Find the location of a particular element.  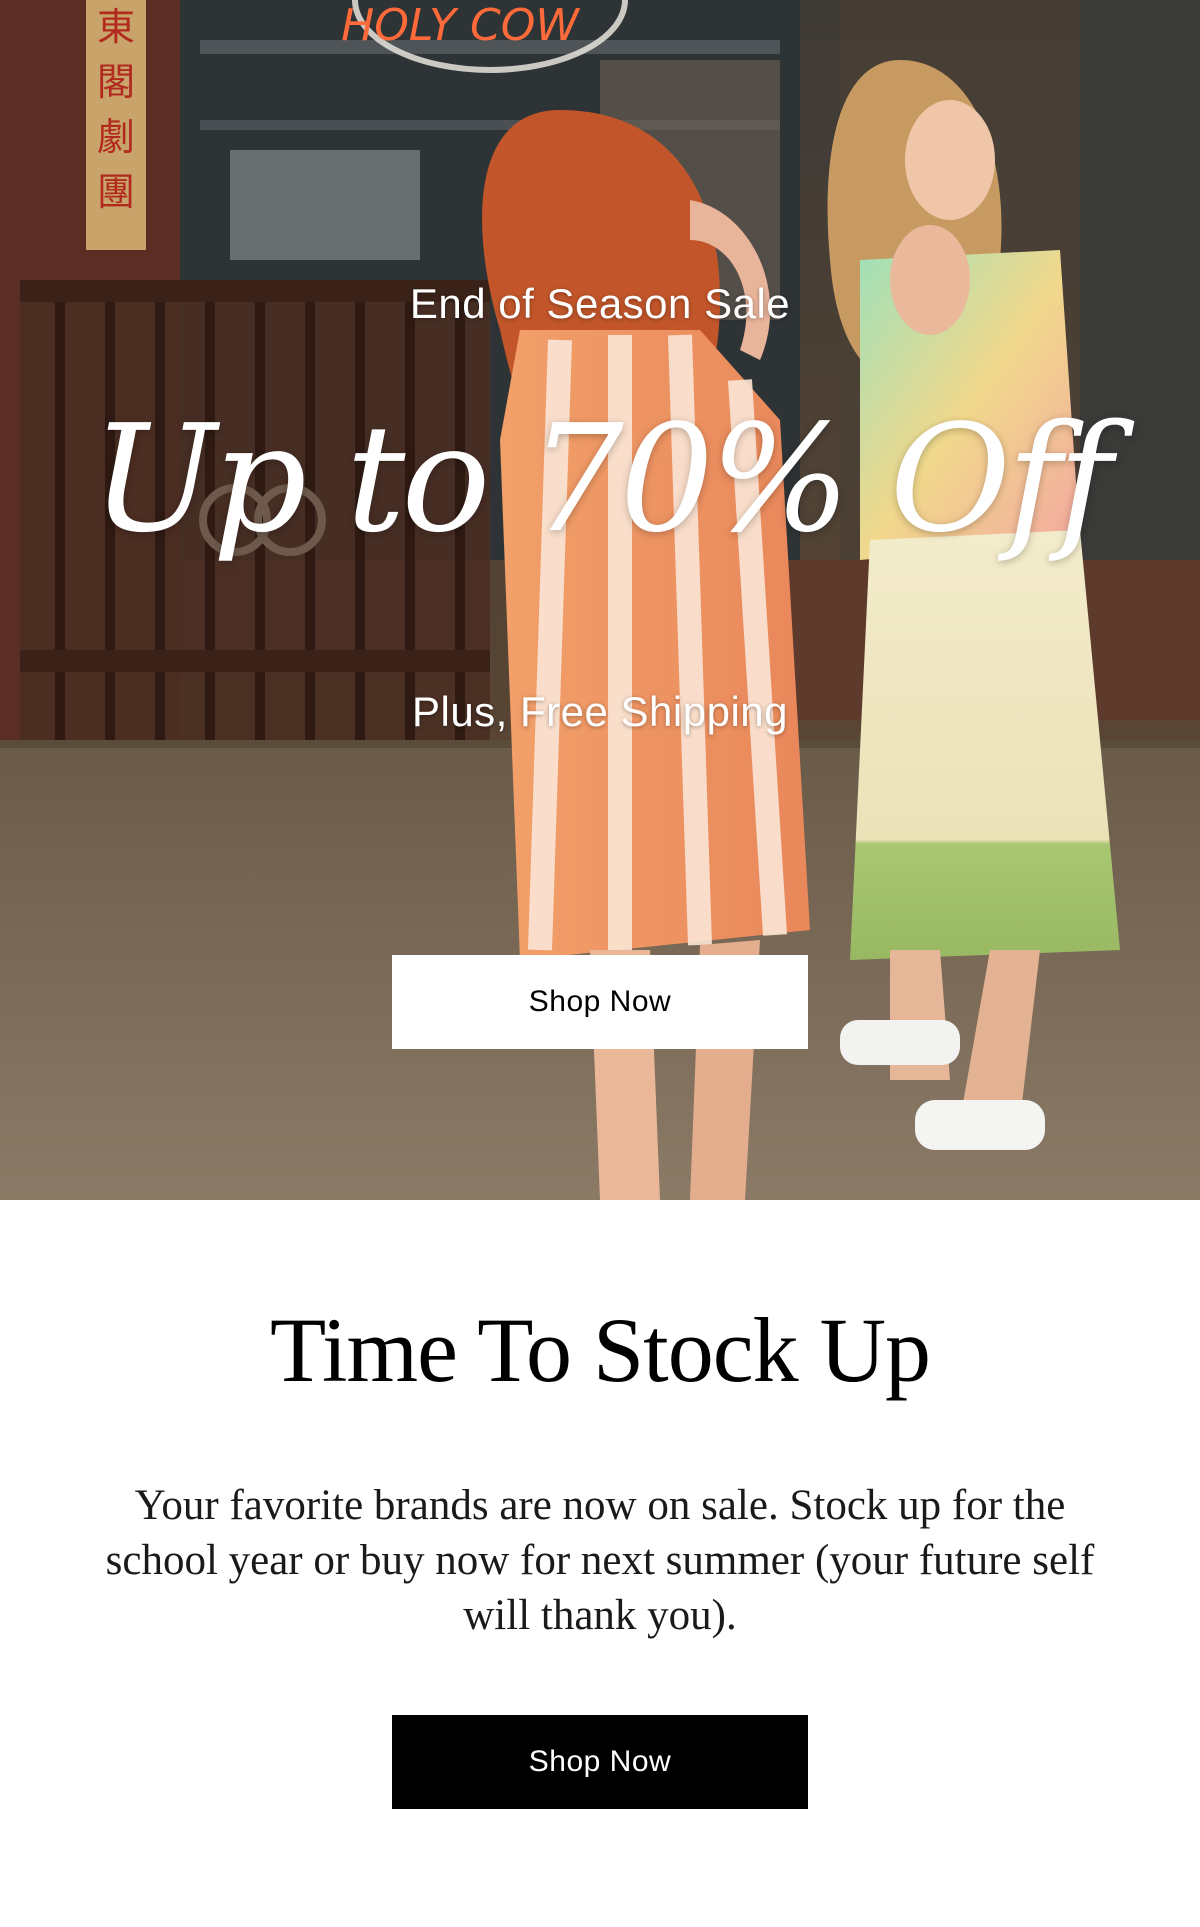

section-shop-now-button: Shop Now is located at coordinates (600, 1762).